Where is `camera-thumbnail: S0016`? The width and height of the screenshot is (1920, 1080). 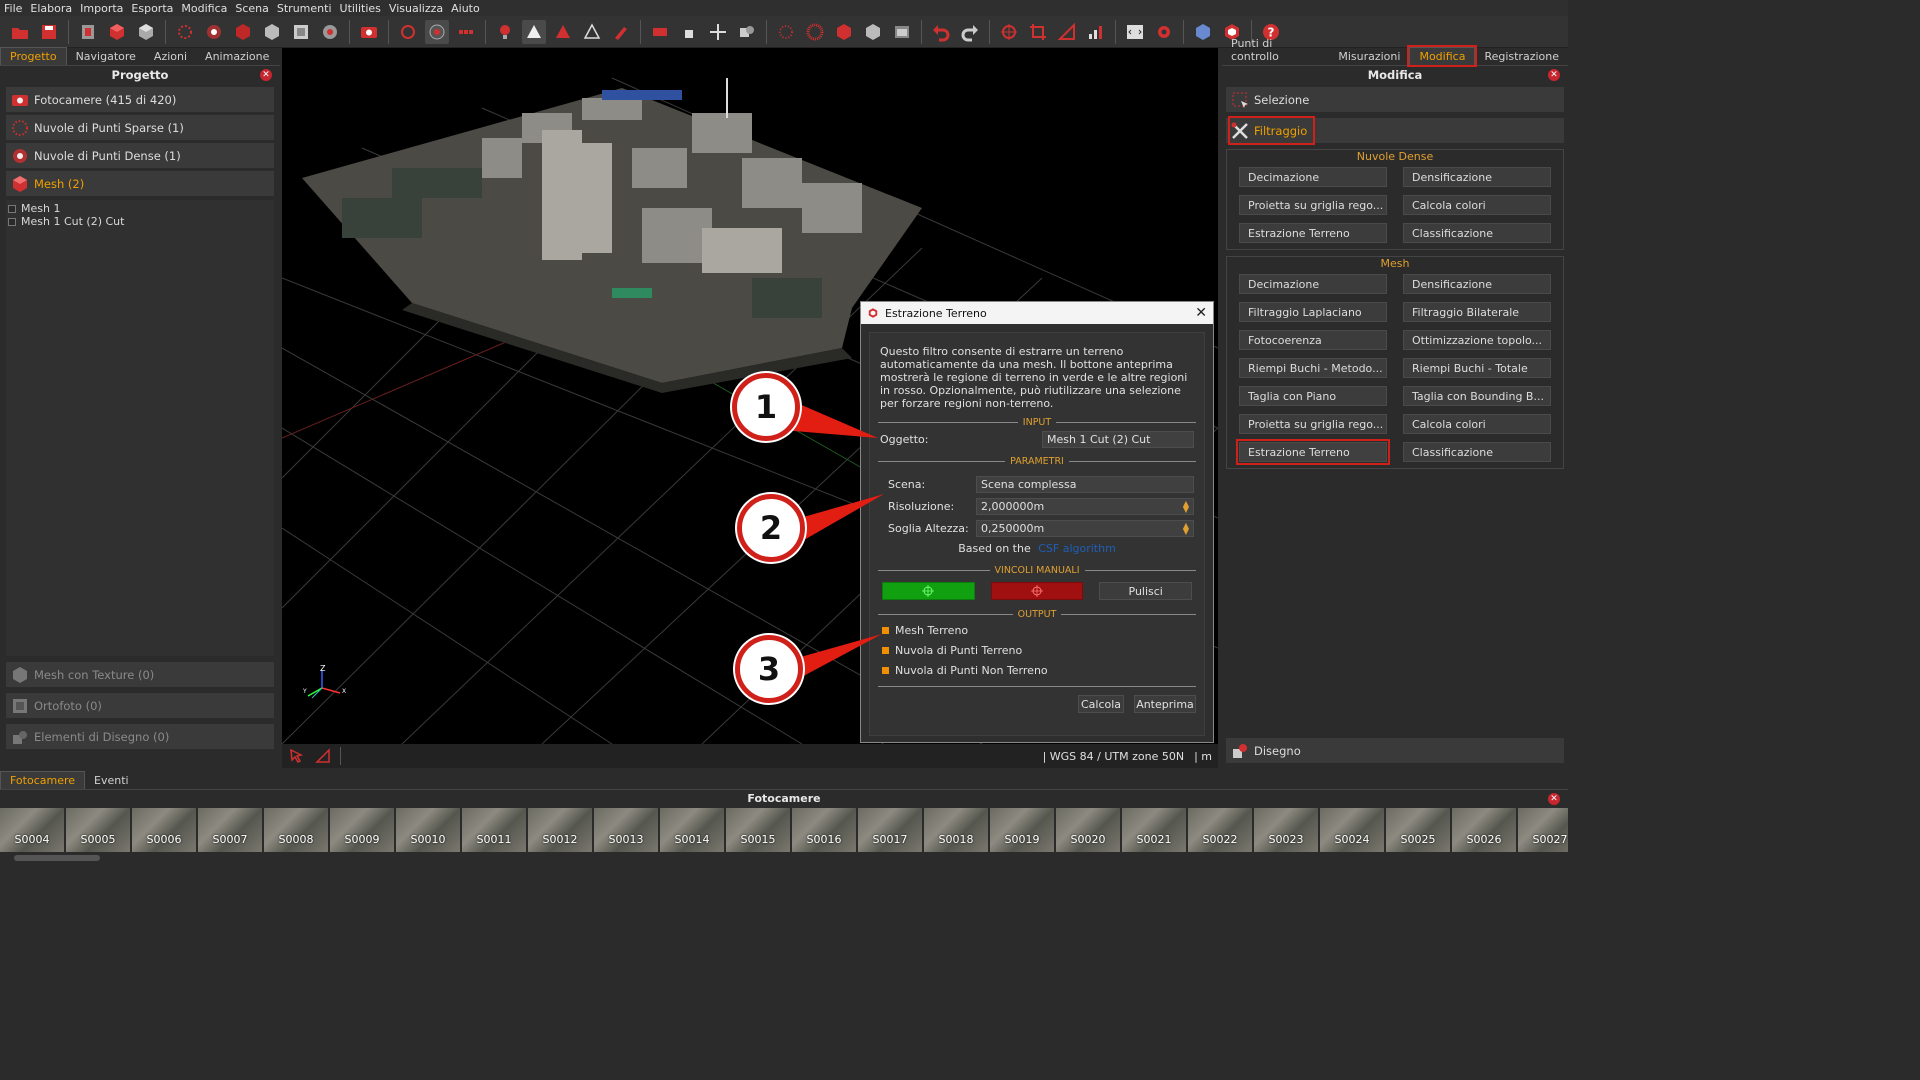 camera-thumbnail: S0016 is located at coordinates (824, 830).